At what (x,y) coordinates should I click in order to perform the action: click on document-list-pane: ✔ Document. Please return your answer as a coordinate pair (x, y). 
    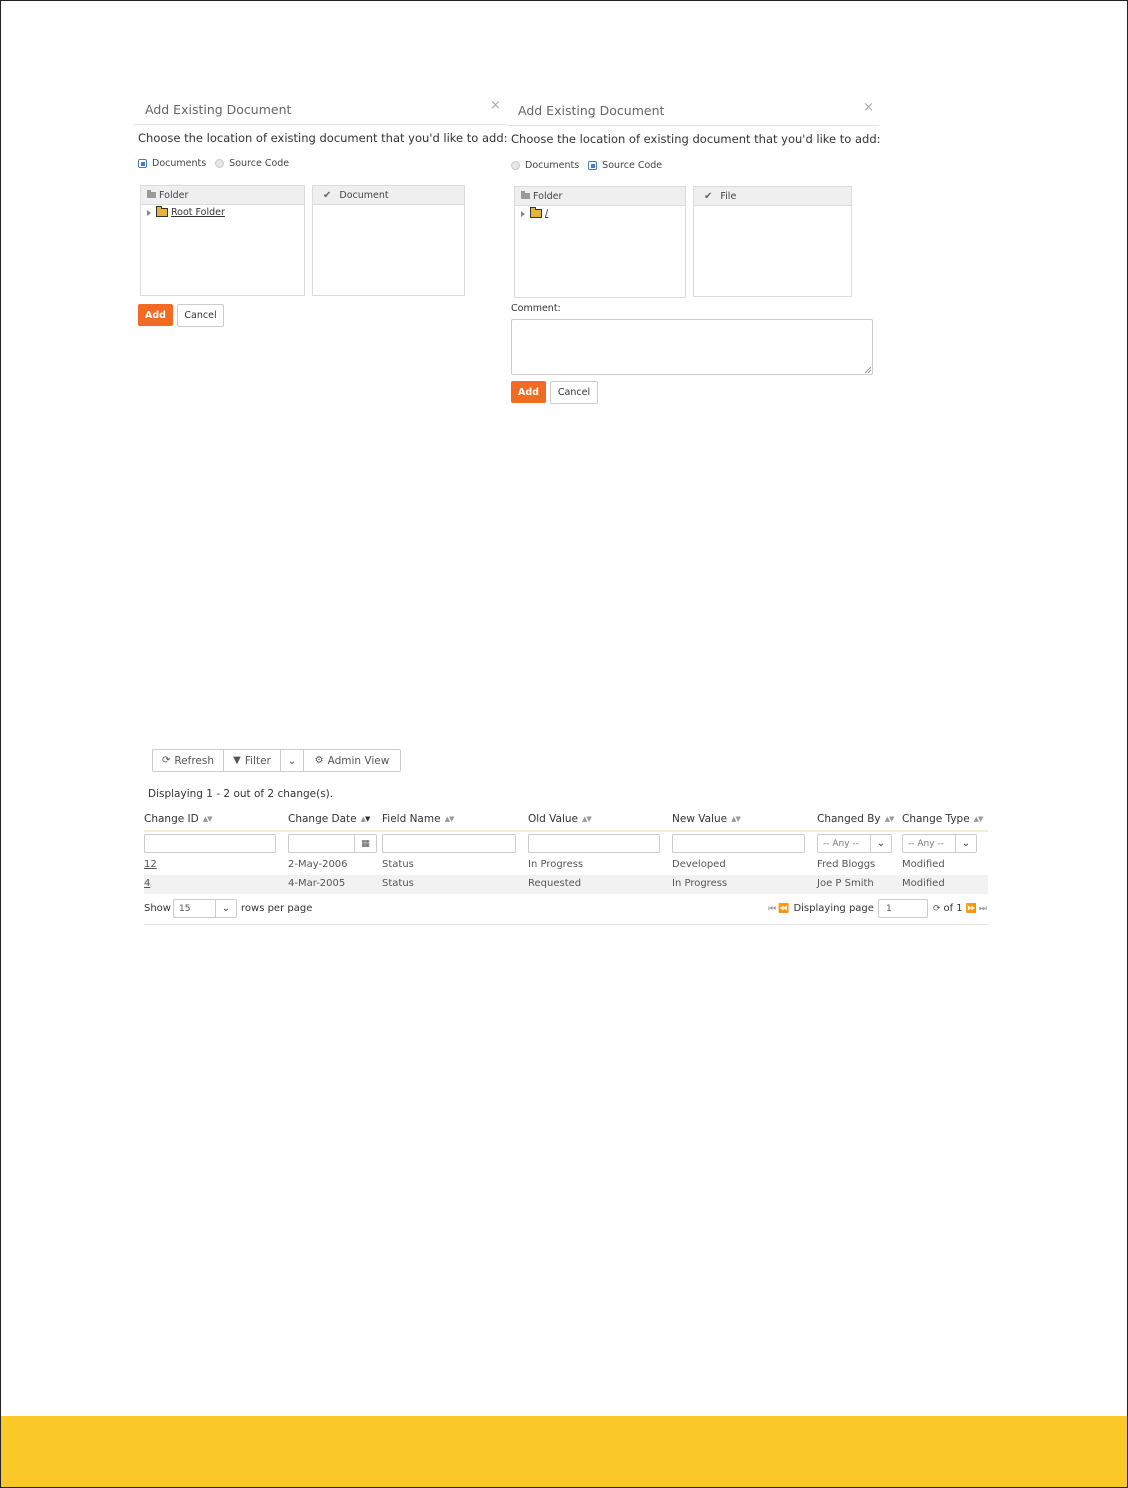
    Looking at the image, I should click on (388, 240).